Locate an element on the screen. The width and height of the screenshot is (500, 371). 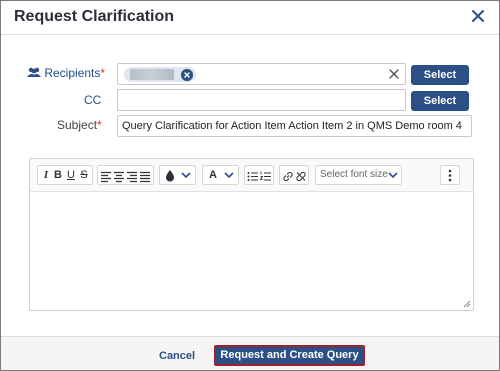
recipient-chip is located at coordinates (160, 74).